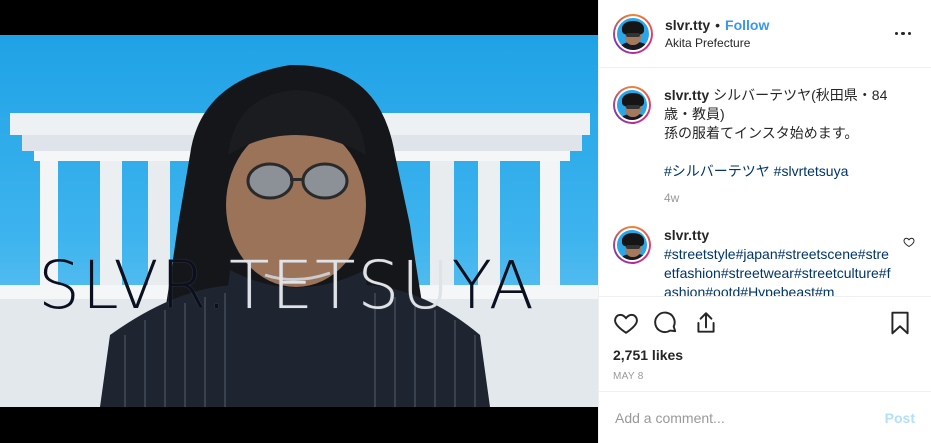 This screenshot has width=931, height=443. I want to click on post-date: MAY 8, so click(765, 376).